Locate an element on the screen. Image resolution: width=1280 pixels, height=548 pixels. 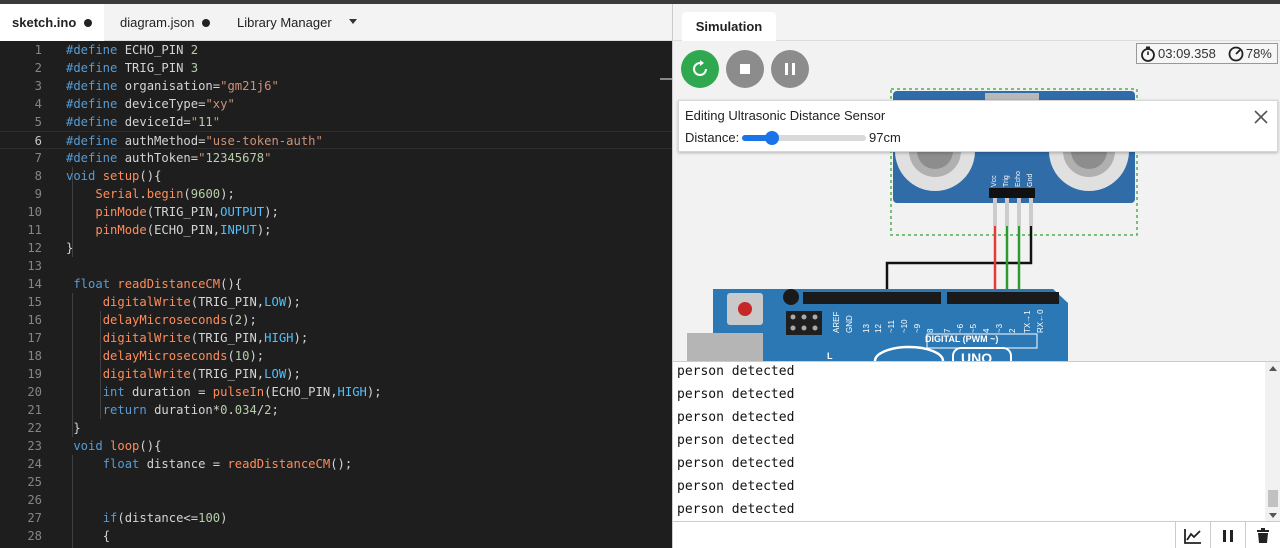
plotter-button is located at coordinates (1192, 535).